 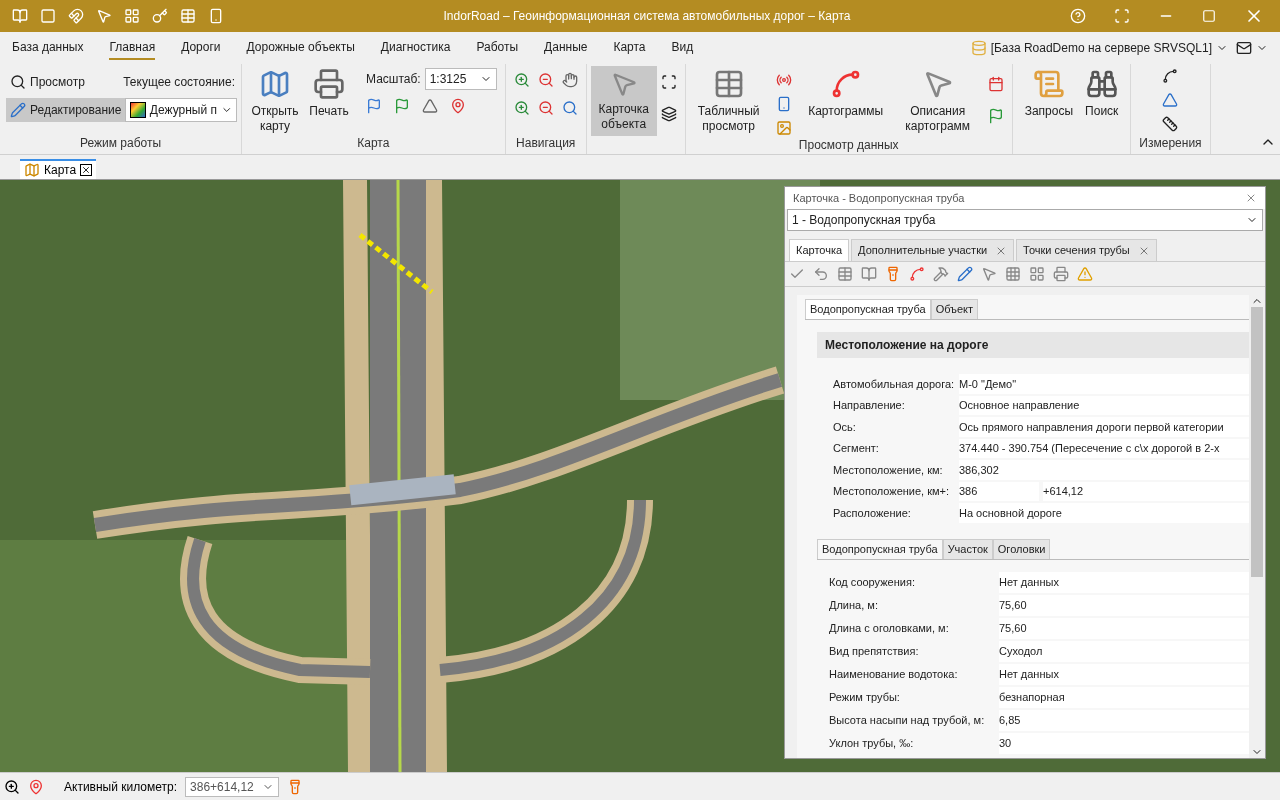 What do you see at coordinates (275, 101) in the screenshot?
I see `open-map-button: Открыть карту` at bounding box center [275, 101].